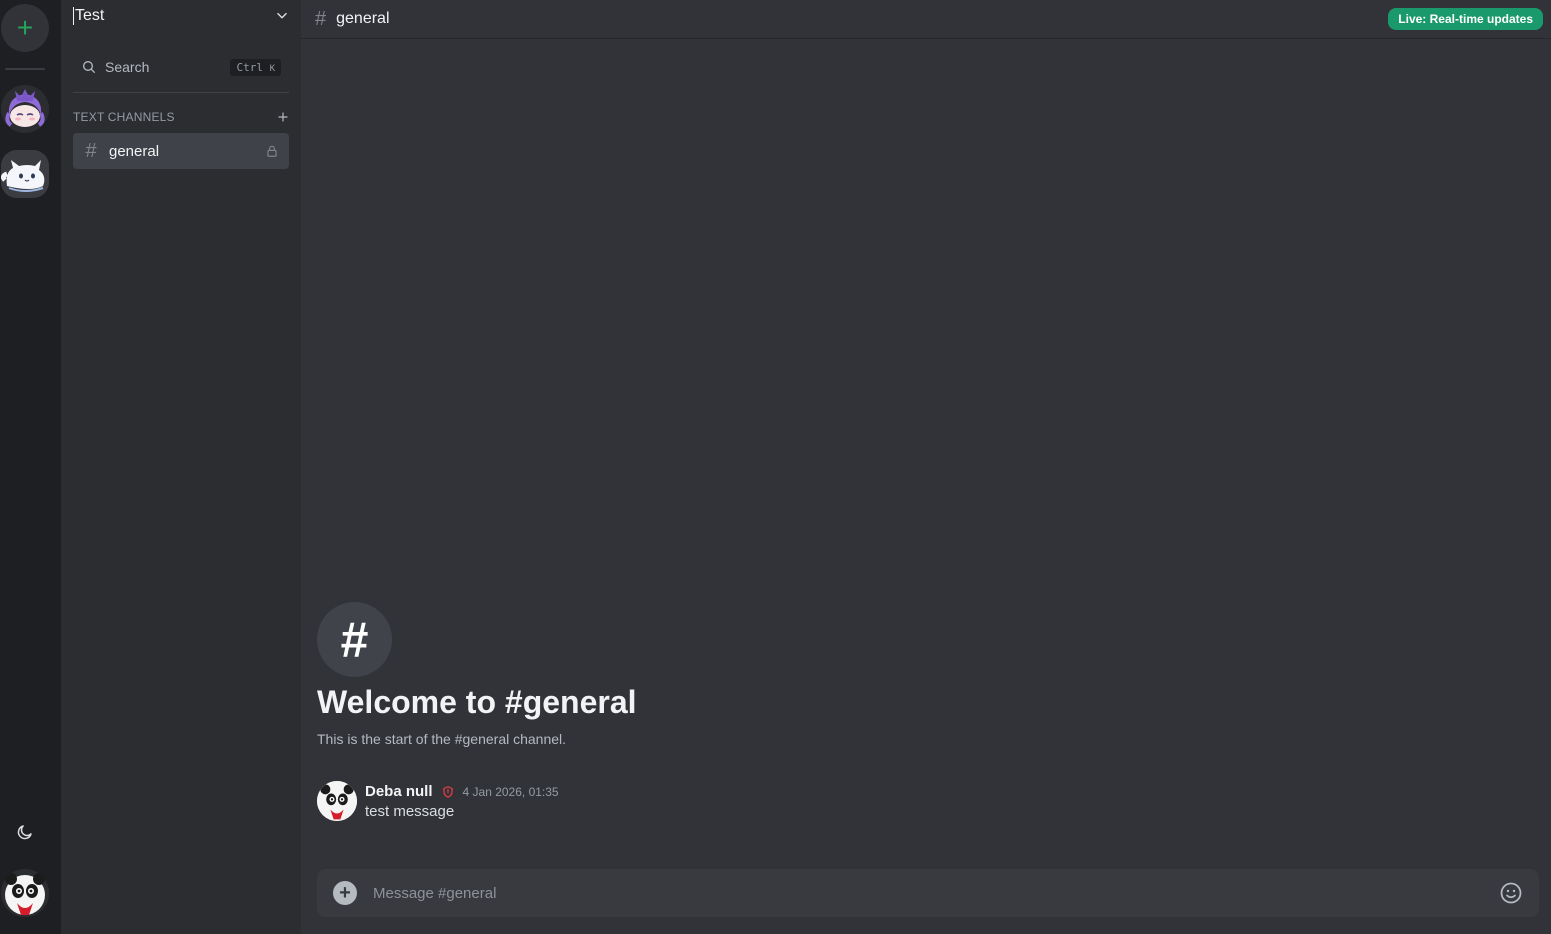  What do you see at coordinates (1465, 19) in the screenshot?
I see `live-status-badge: Live: Real-time updates` at bounding box center [1465, 19].